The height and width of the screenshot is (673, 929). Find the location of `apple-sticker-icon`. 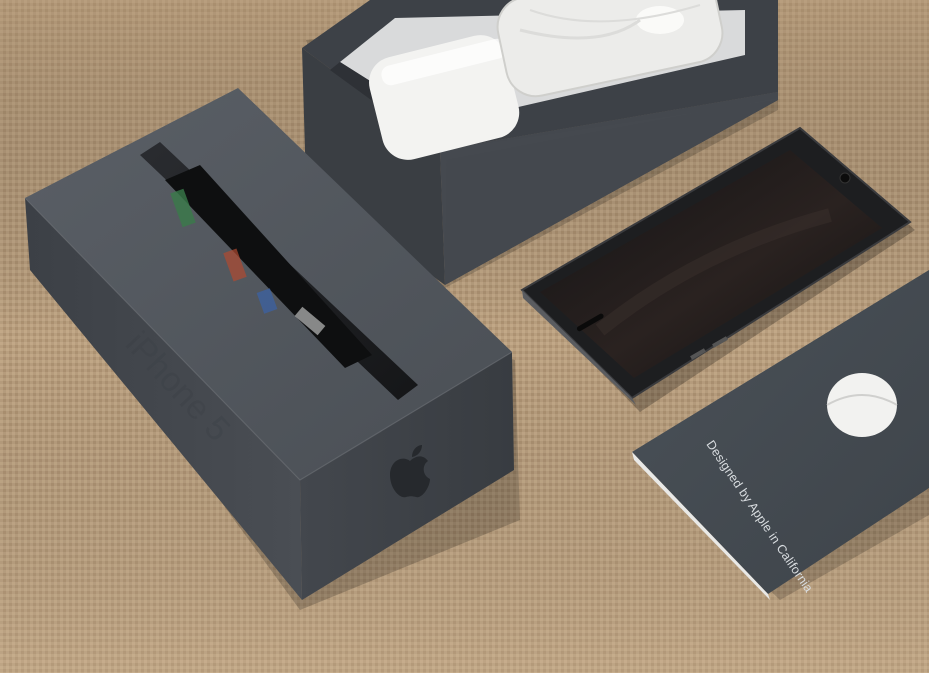

apple-sticker-icon is located at coordinates (862, 405).